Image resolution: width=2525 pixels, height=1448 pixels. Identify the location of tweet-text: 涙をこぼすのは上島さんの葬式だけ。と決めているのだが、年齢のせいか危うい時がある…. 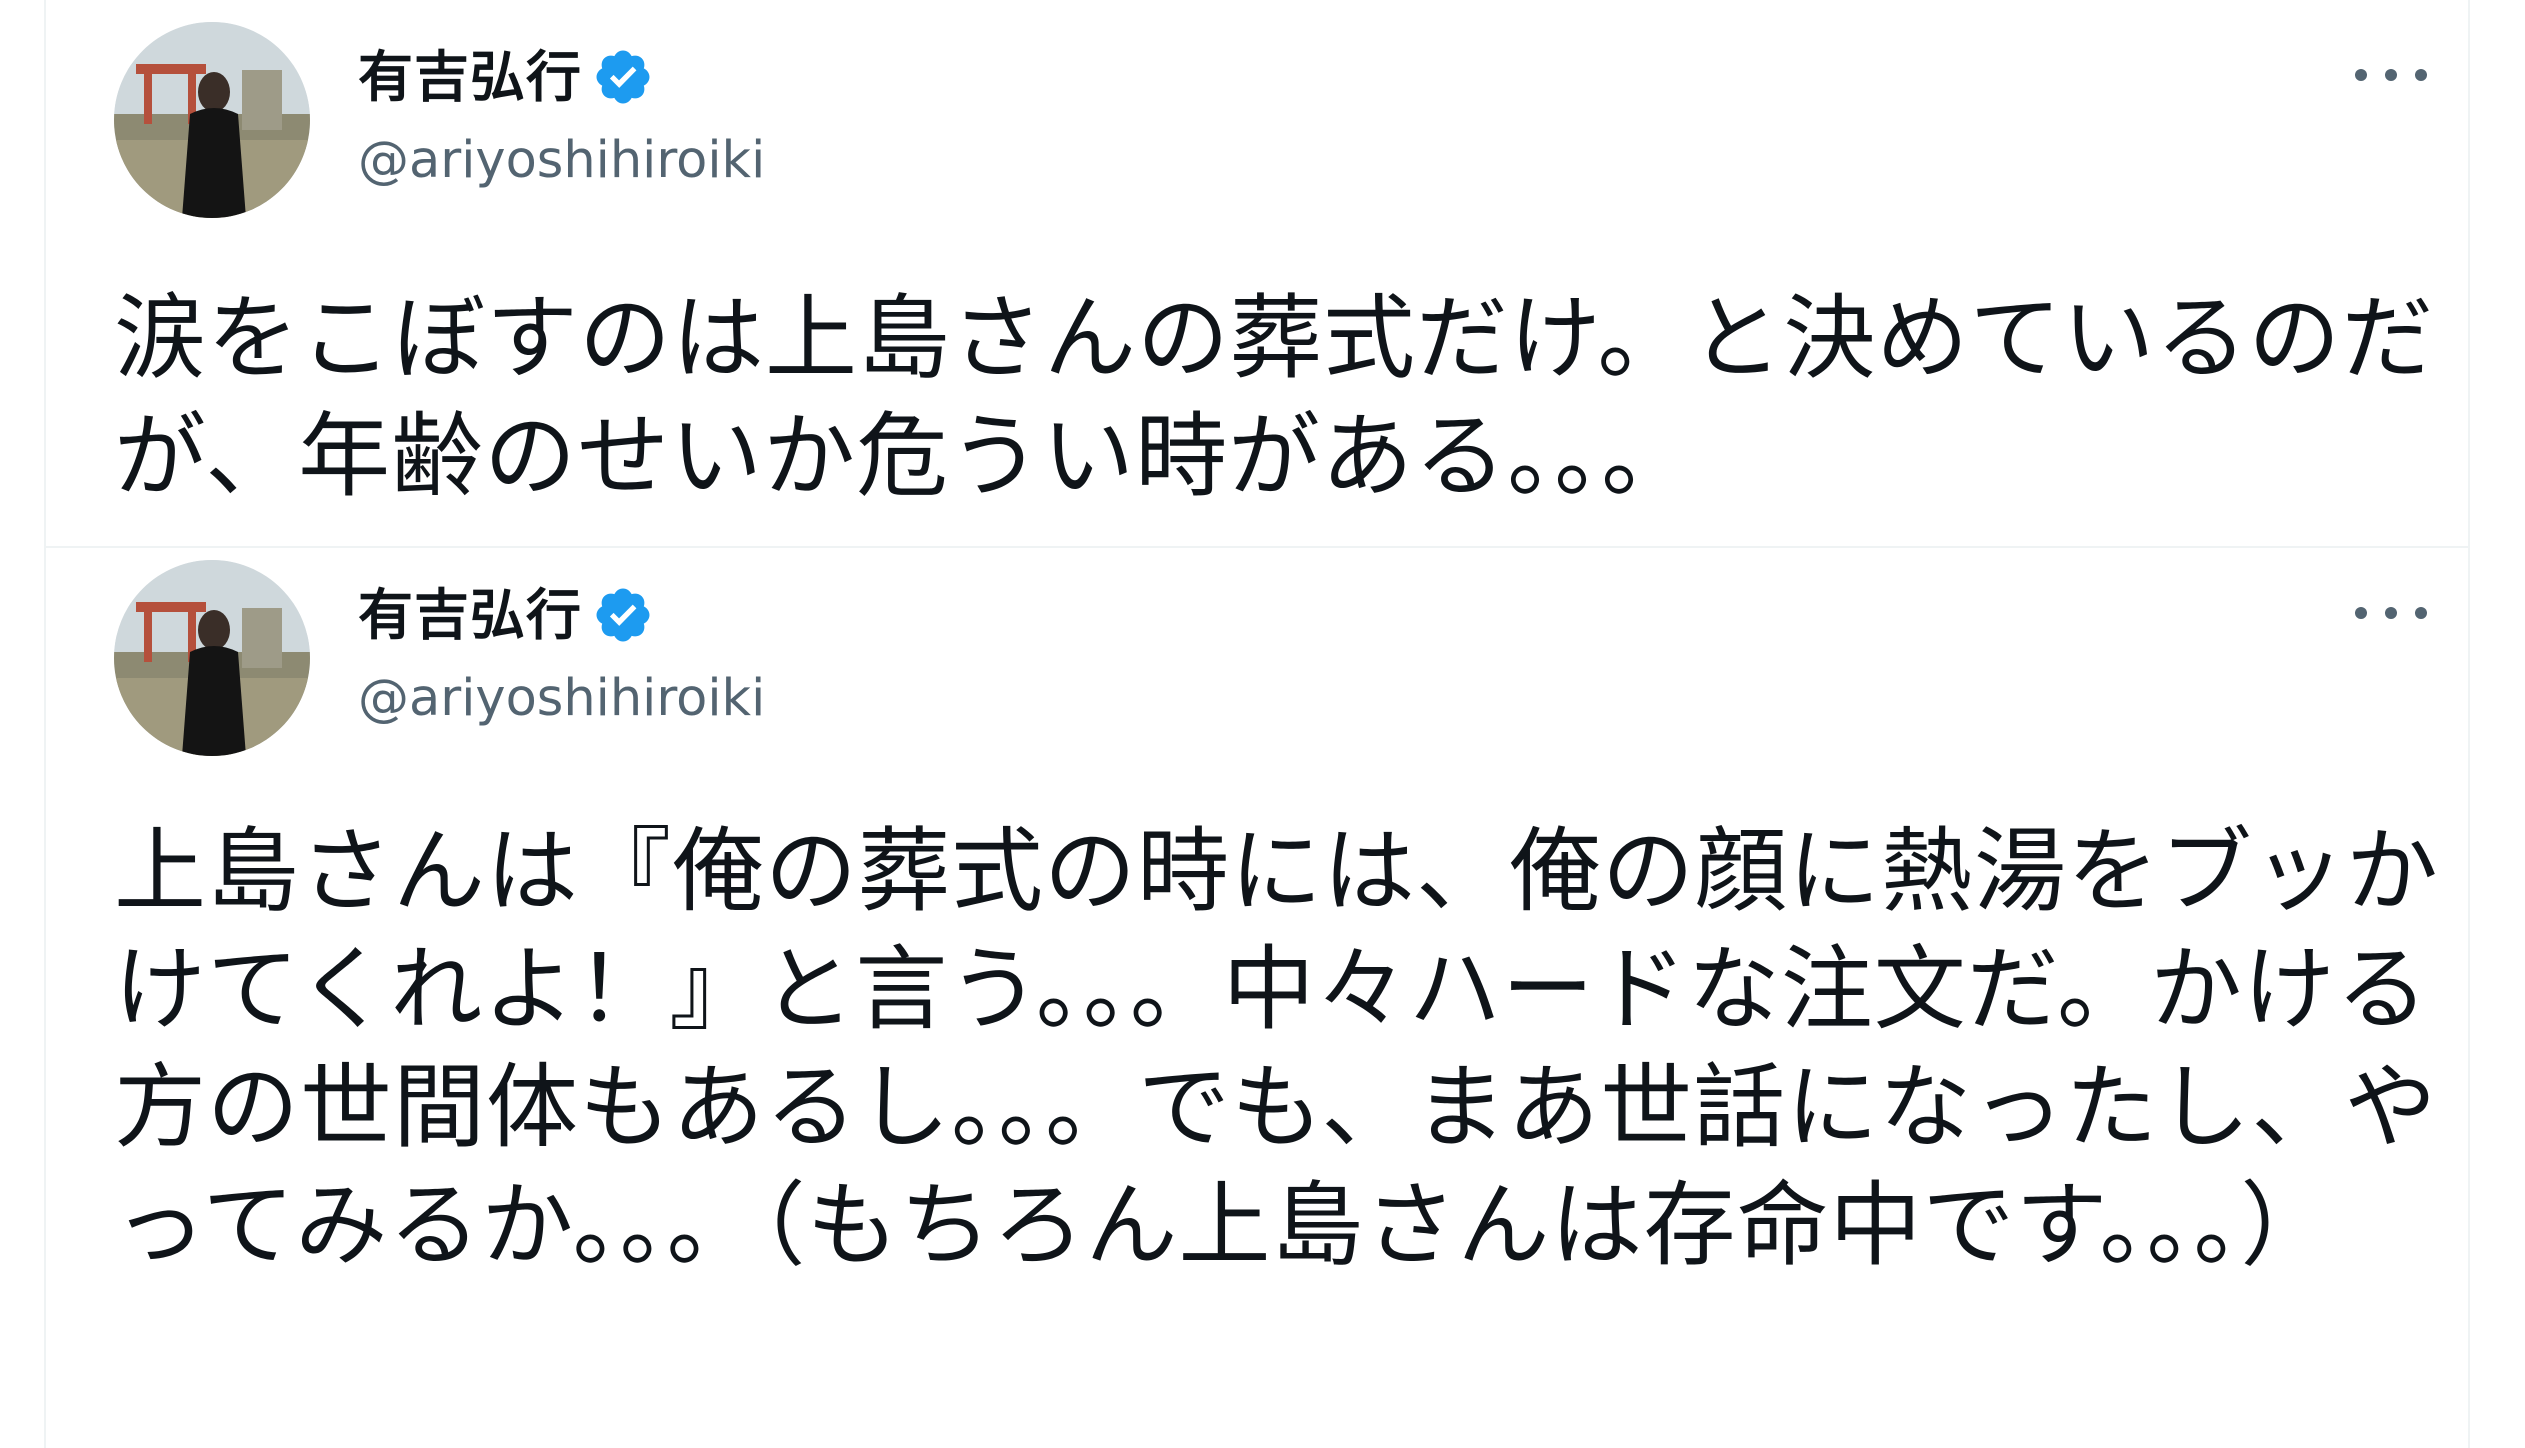
(1274, 397).